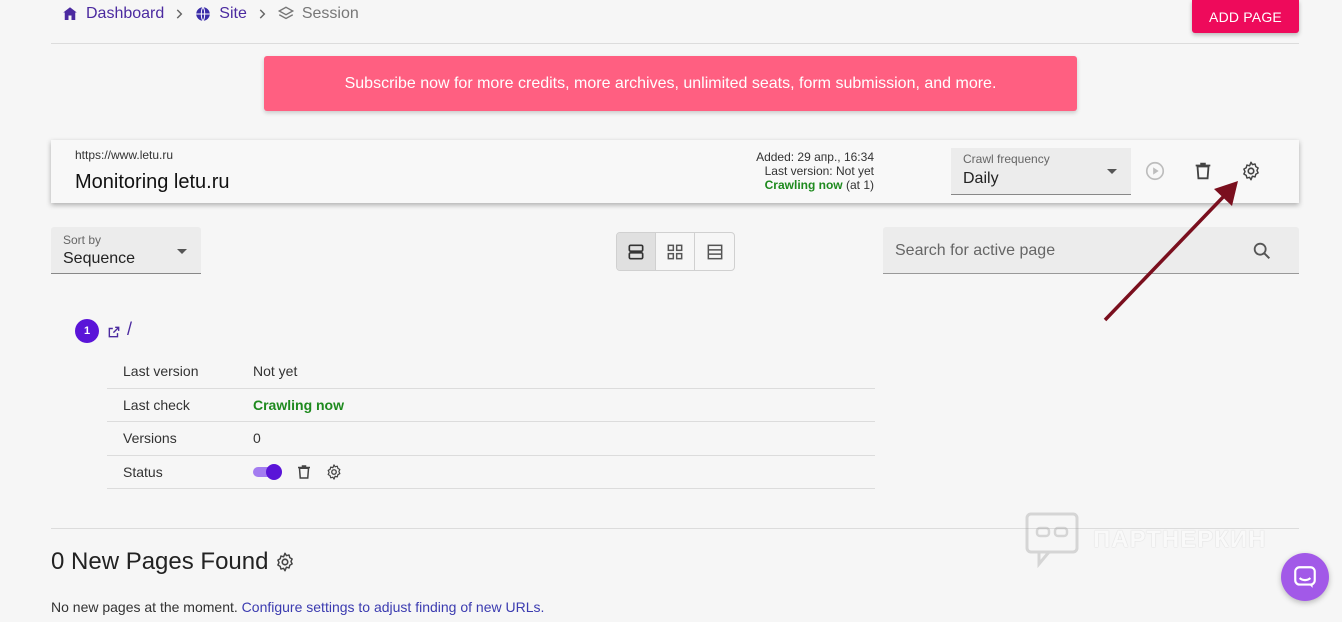 This screenshot has width=1342, height=622. What do you see at coordinates (491, 472) in the screenshot?
I see `table-row: Status` at bounding box center [491, 472].